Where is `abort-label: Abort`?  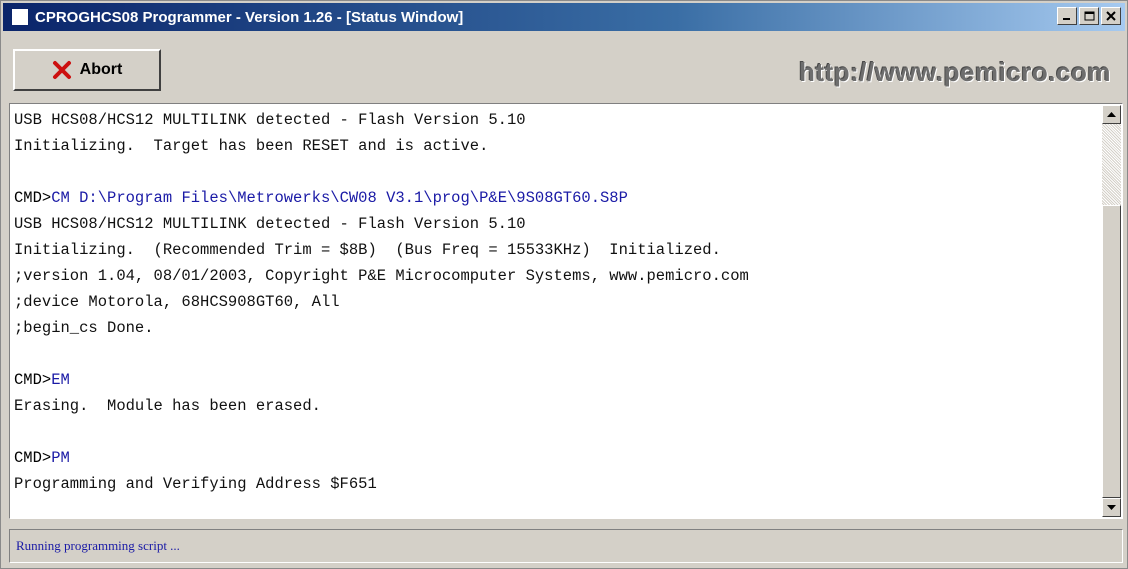
abort-label: Abort is located at coordinates (101, 69).